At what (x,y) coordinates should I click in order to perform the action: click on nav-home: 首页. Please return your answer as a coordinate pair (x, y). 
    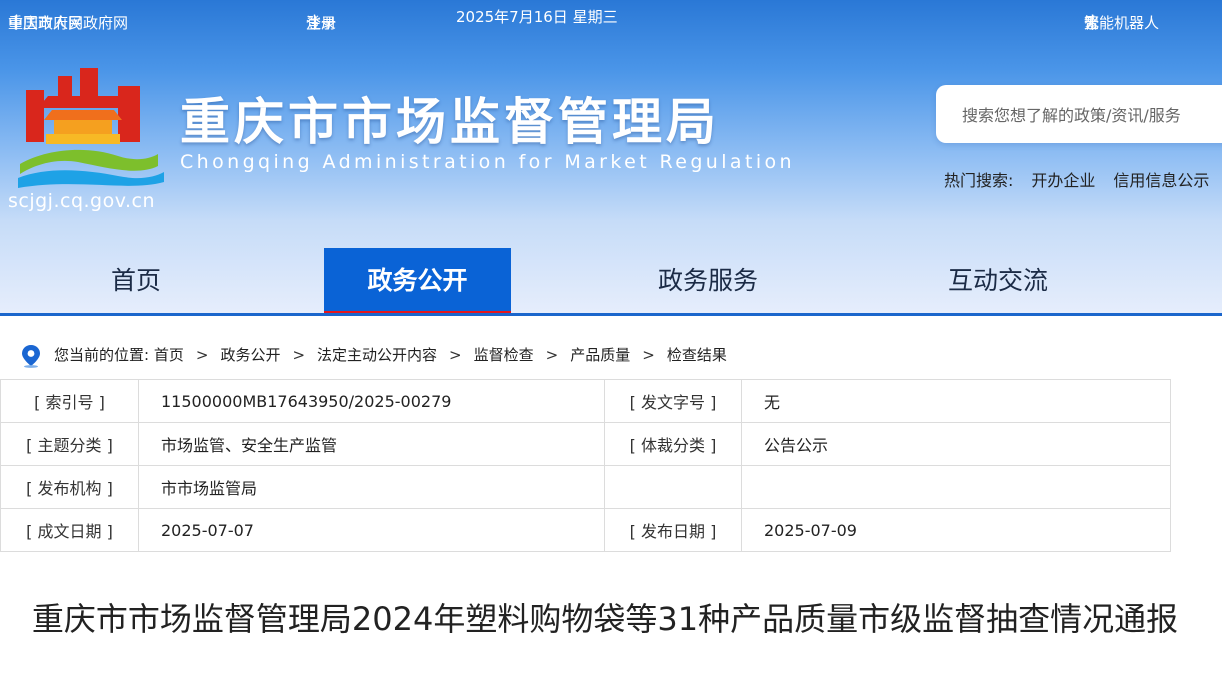
    Looking at the image, I should click on (136, 282).